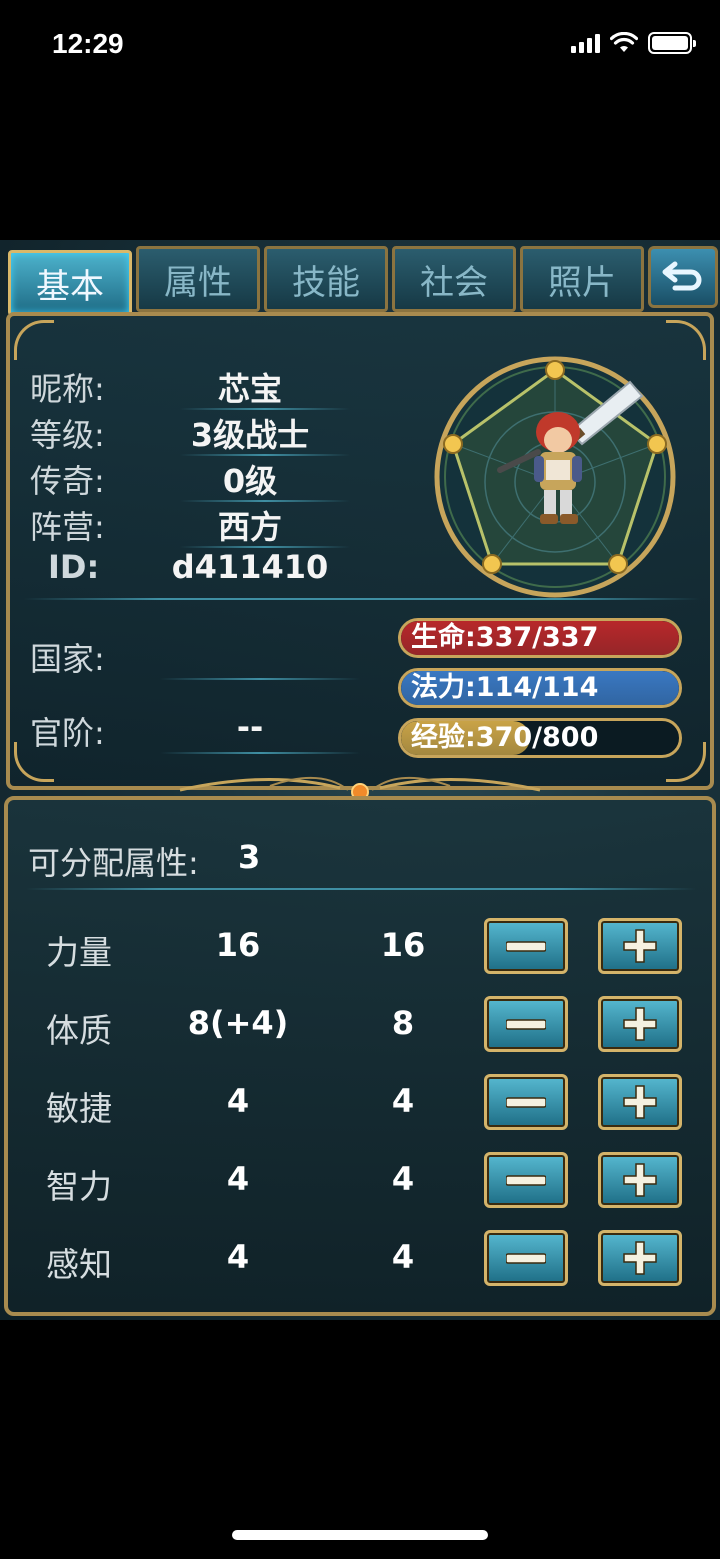 Image resolution: width=720 pixels, height=1559 pixels. What do you see at coordinates (505, 737) in the screenshot?
I see `exp-text: 经验:370/800` at bounding box center [505, 737].